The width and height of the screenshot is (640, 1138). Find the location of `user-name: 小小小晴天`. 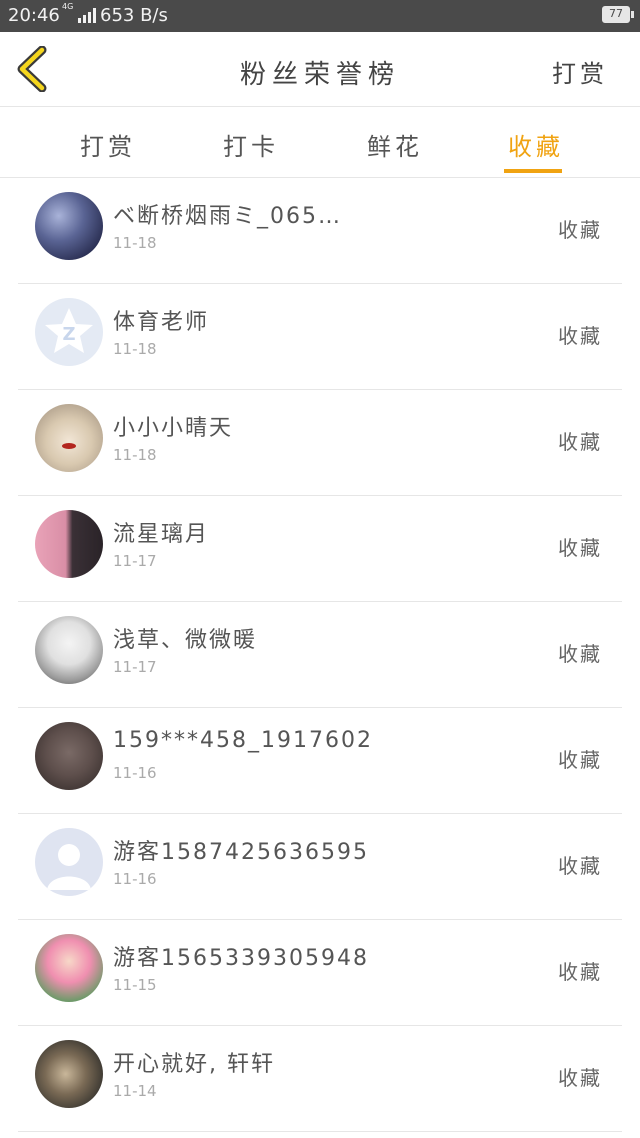

user-name: 小小小晴天 is located at coordinates (173, 428).